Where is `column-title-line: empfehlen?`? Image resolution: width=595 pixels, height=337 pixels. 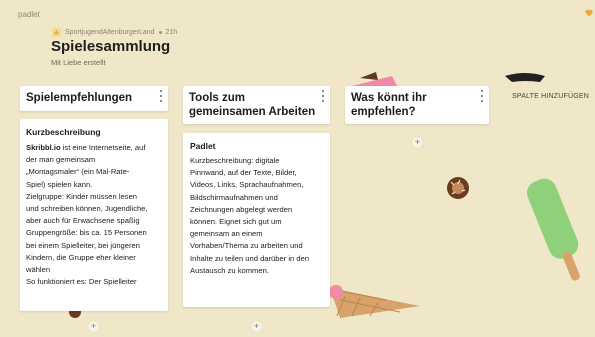 column-title-line: empfehlen? is located at coordinates (383, 112).